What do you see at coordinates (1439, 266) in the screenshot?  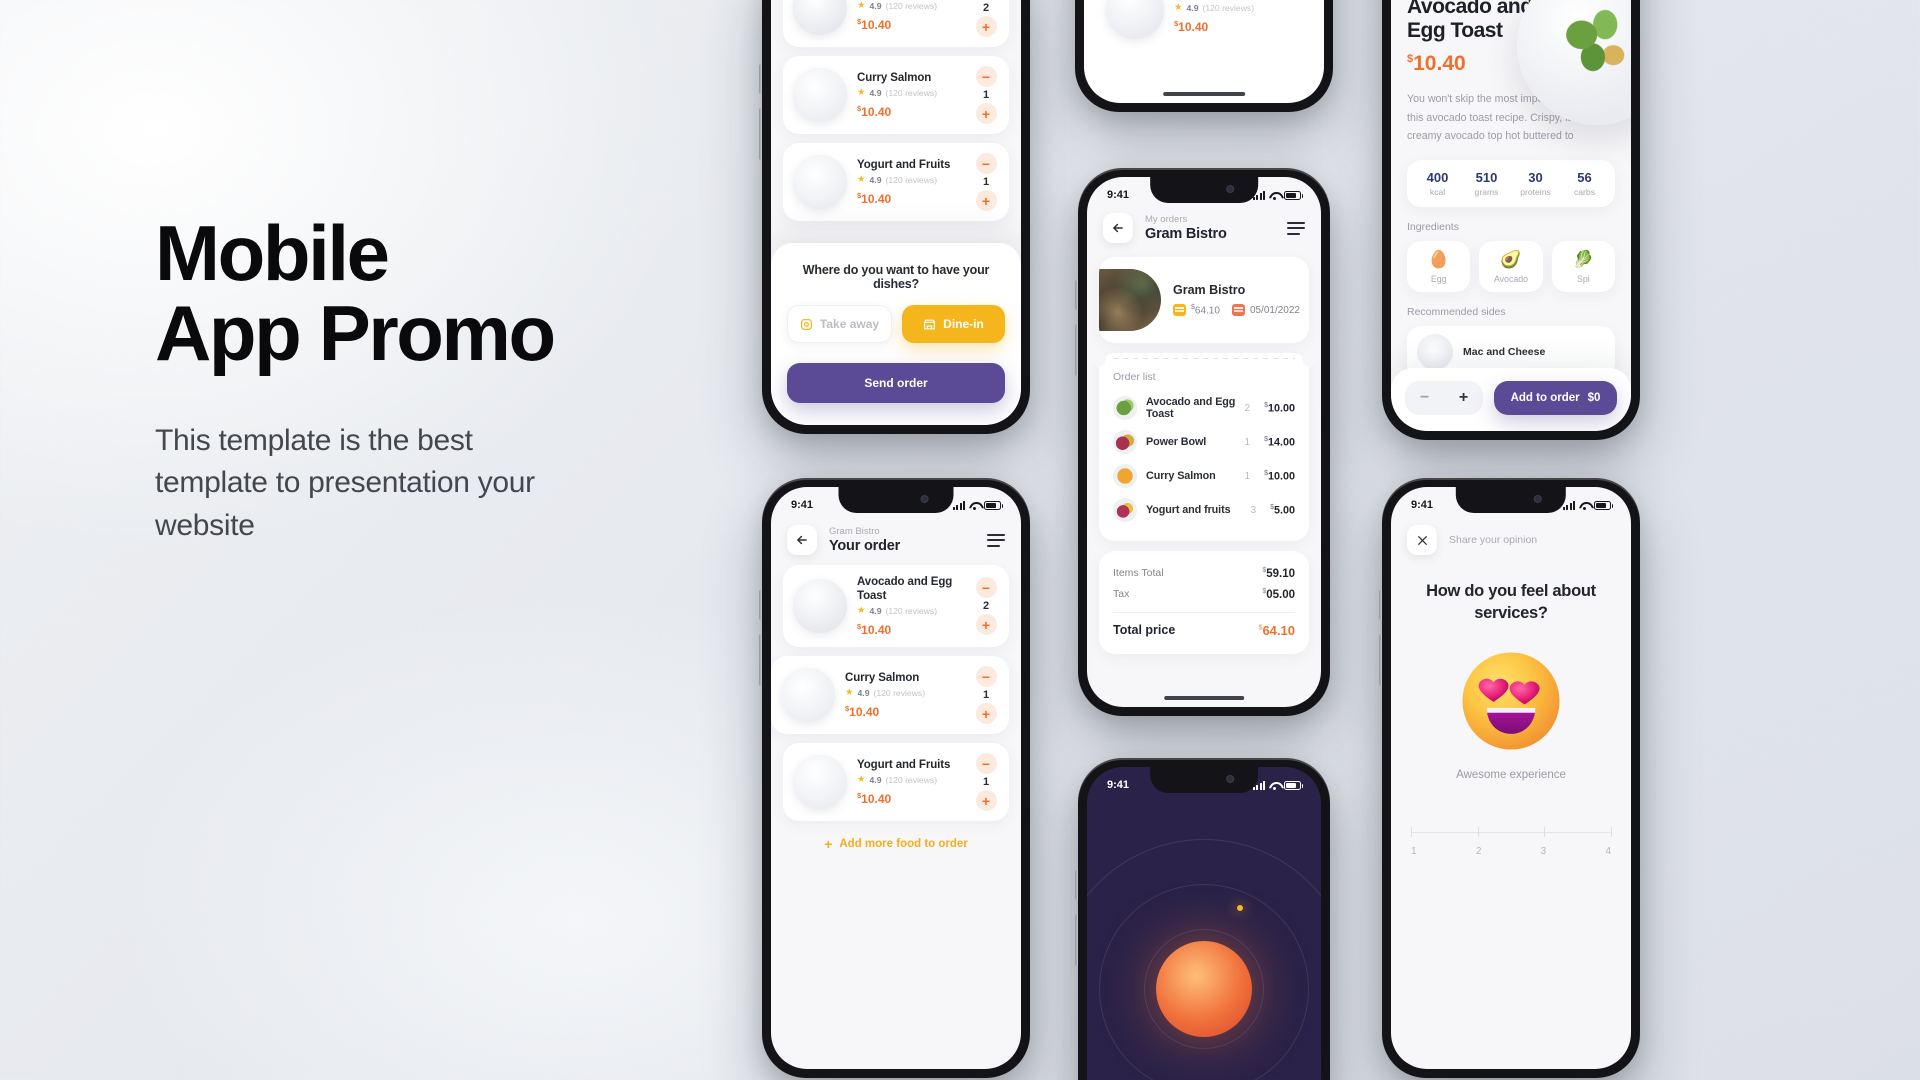 I see `ingredient-item: 🥚 Egg` at bounding box center [1439, 266].